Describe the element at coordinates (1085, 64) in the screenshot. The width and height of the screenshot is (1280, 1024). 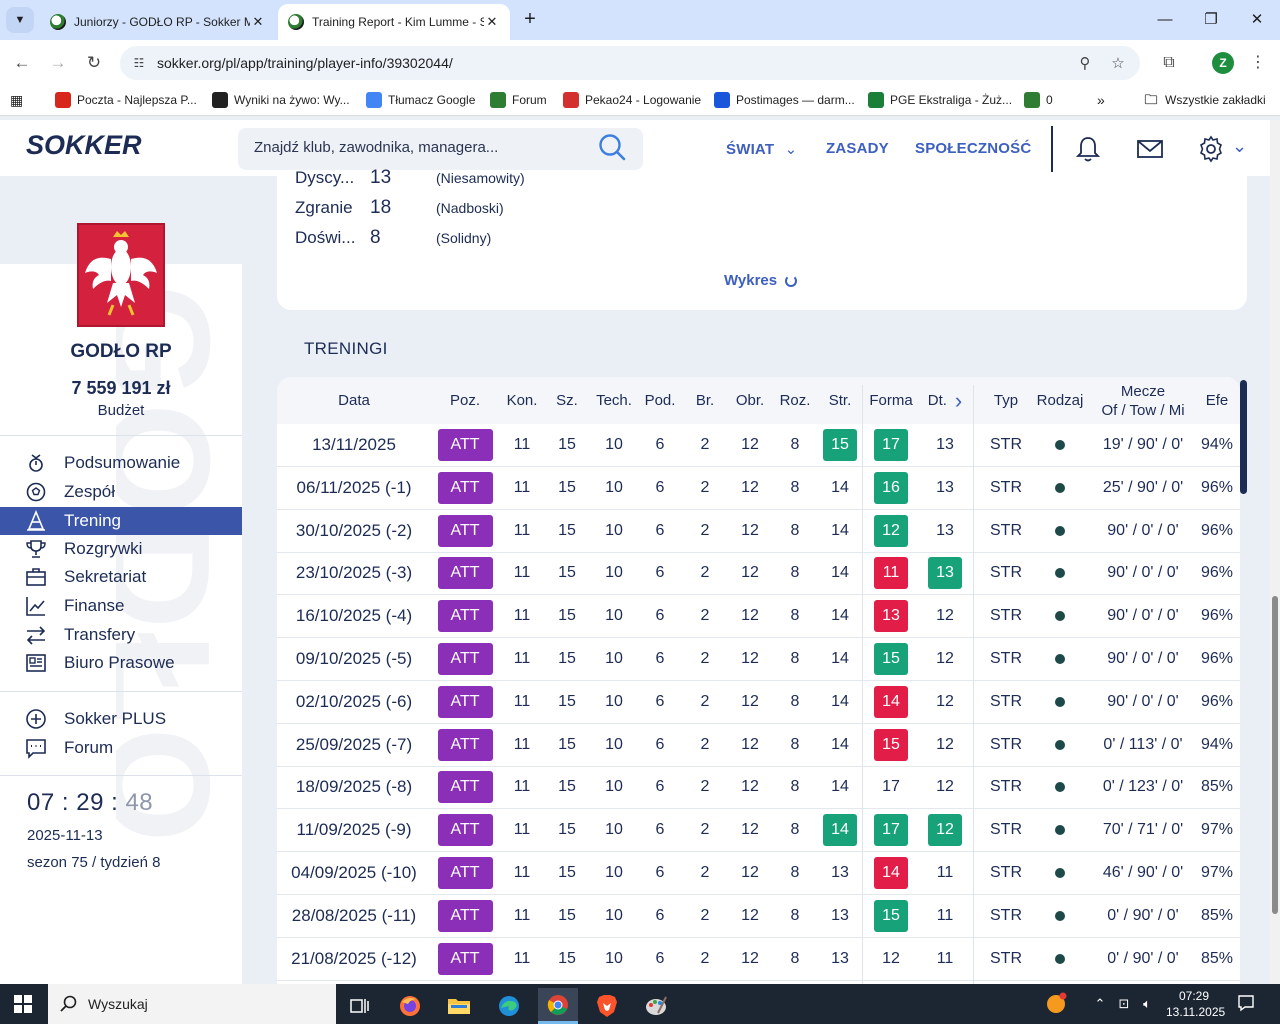
I see `zoom-icon: ⚲` at that location.